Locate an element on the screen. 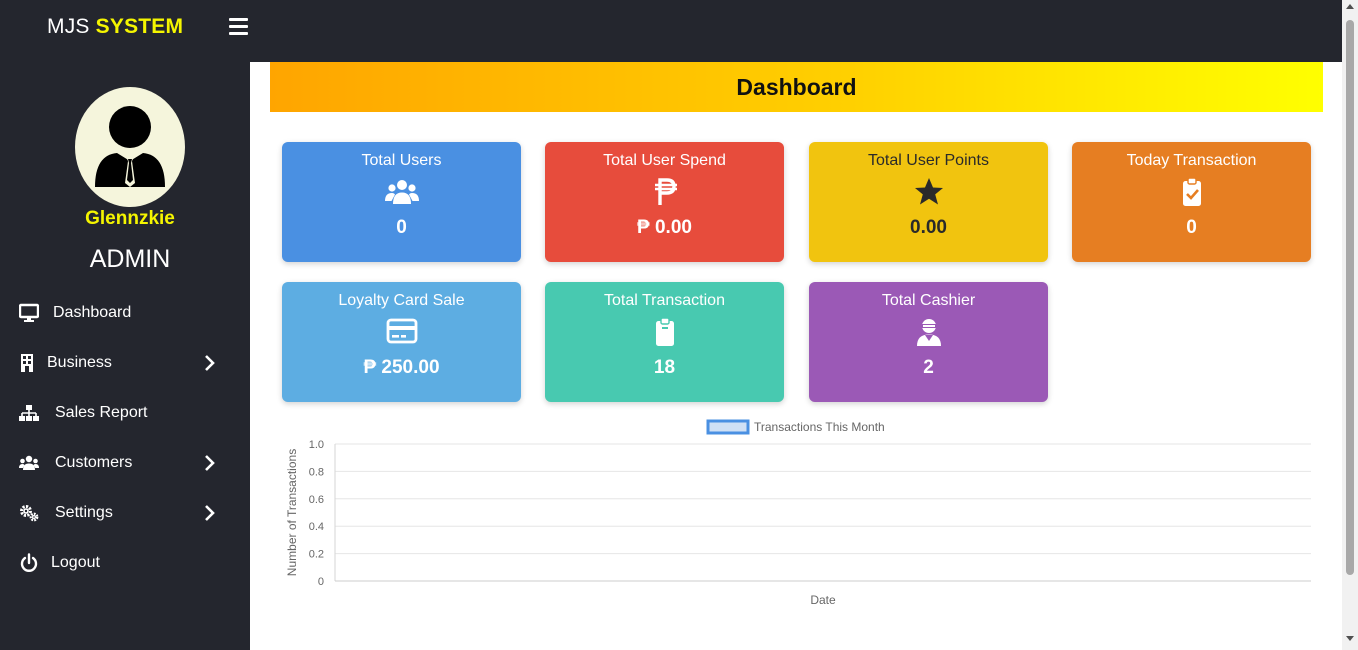 Image resolution: width=1358 pixels, height=650 pixels. card-value: ₱ 250.00 is located at coordinates (401, 367).